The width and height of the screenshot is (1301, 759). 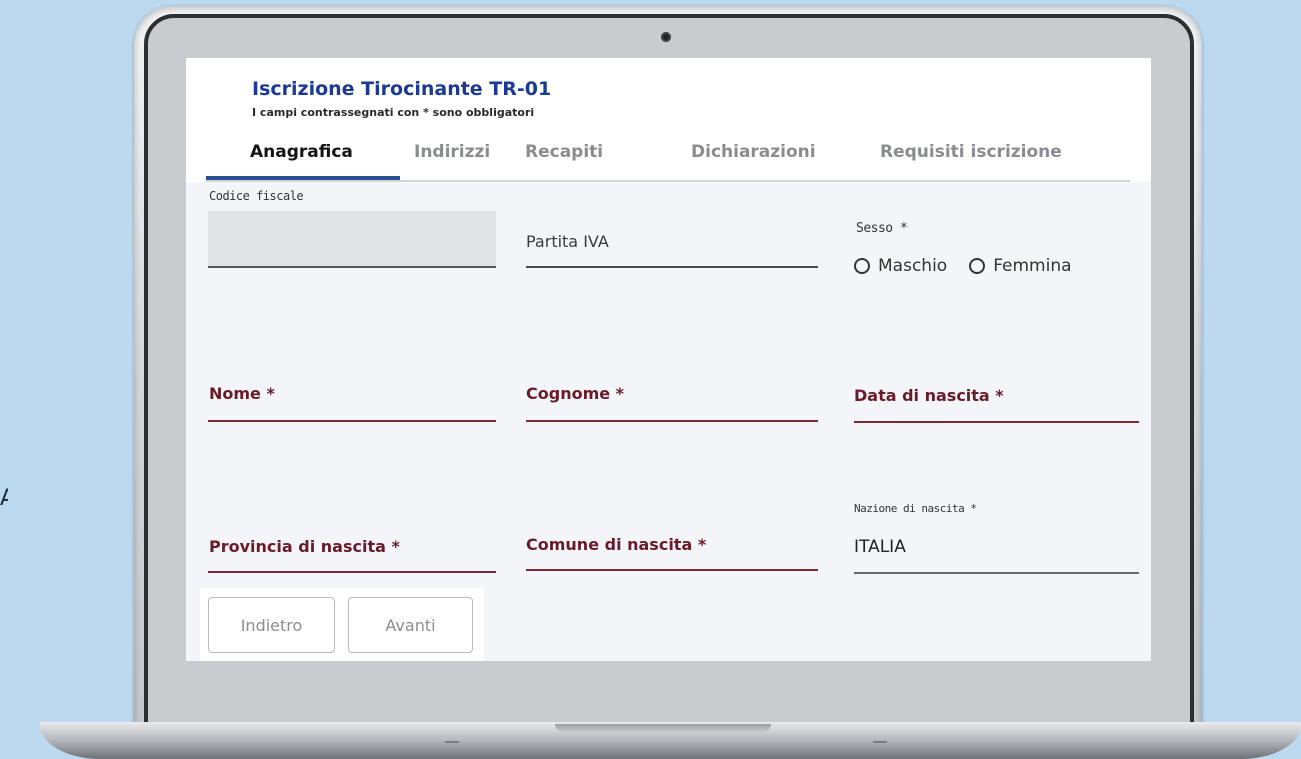 I want to click on active-tab-indicator, so click(x=303, y=178).